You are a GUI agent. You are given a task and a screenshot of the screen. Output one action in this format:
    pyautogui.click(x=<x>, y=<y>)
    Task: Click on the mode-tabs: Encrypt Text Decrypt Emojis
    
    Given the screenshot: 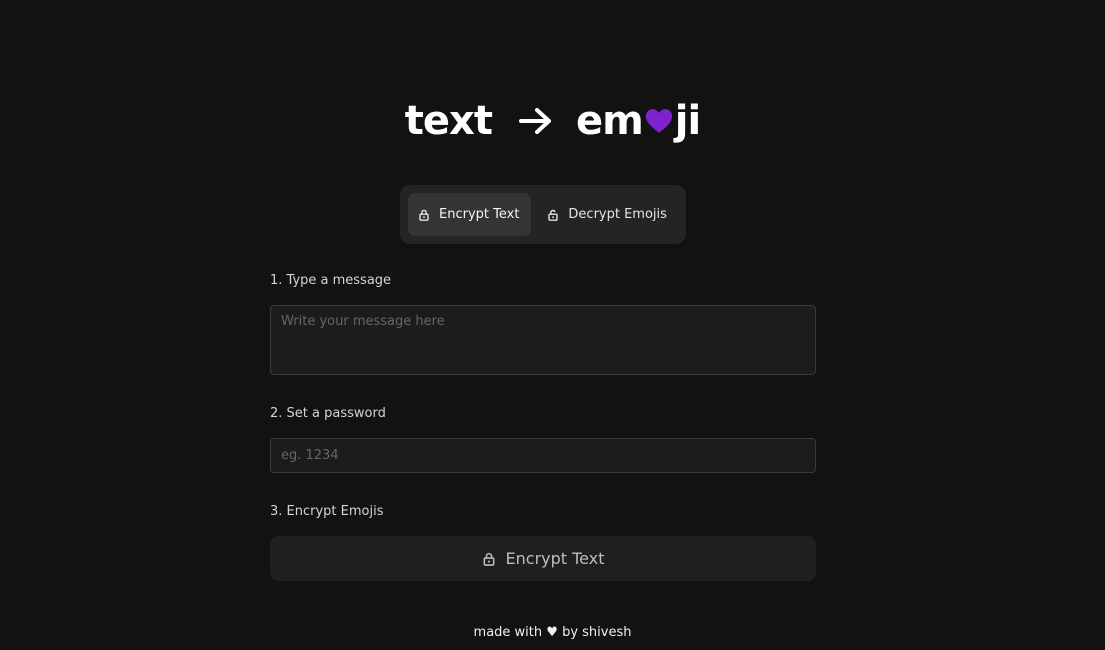 What is the action you would take?
    pyautogui.click(x=543, y=214)
    